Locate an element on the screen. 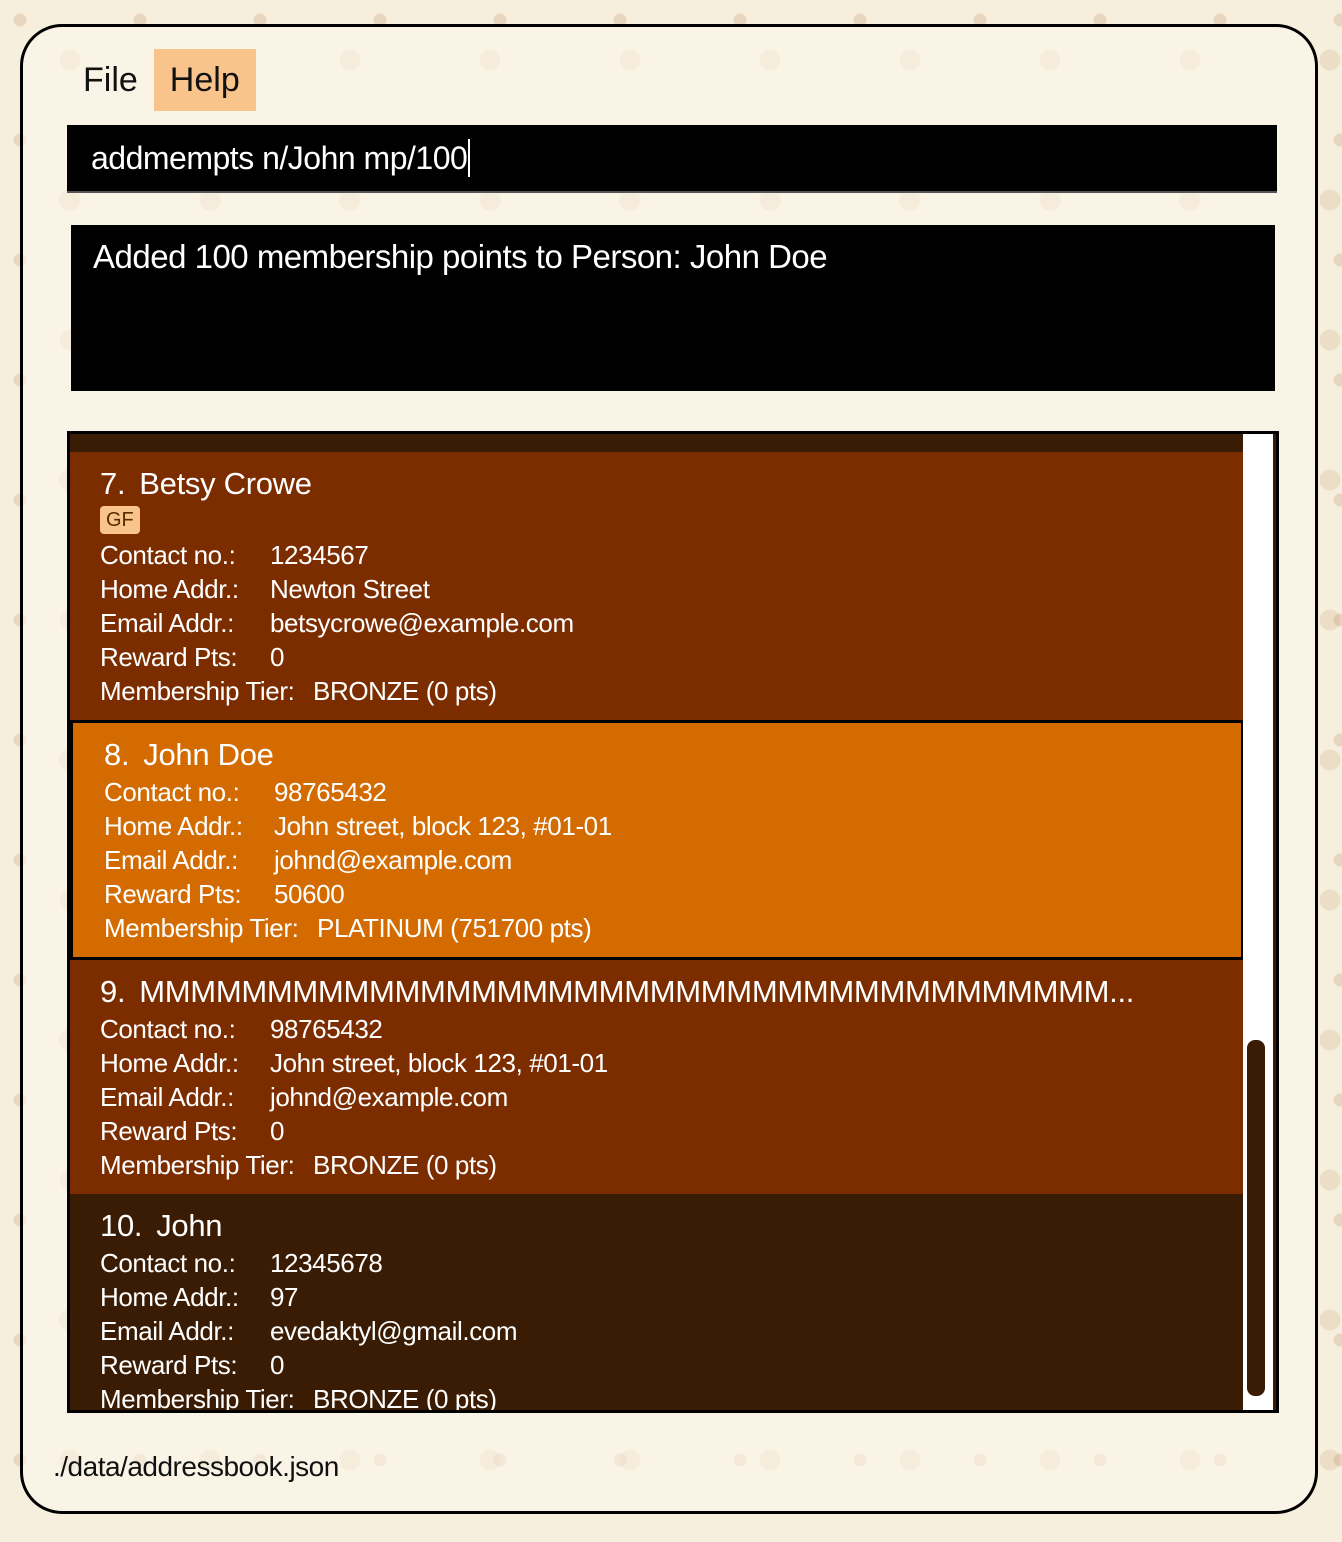 This screenshot has width=1342, height=1542. menu-help: Help is located at coordinates (204, 80).